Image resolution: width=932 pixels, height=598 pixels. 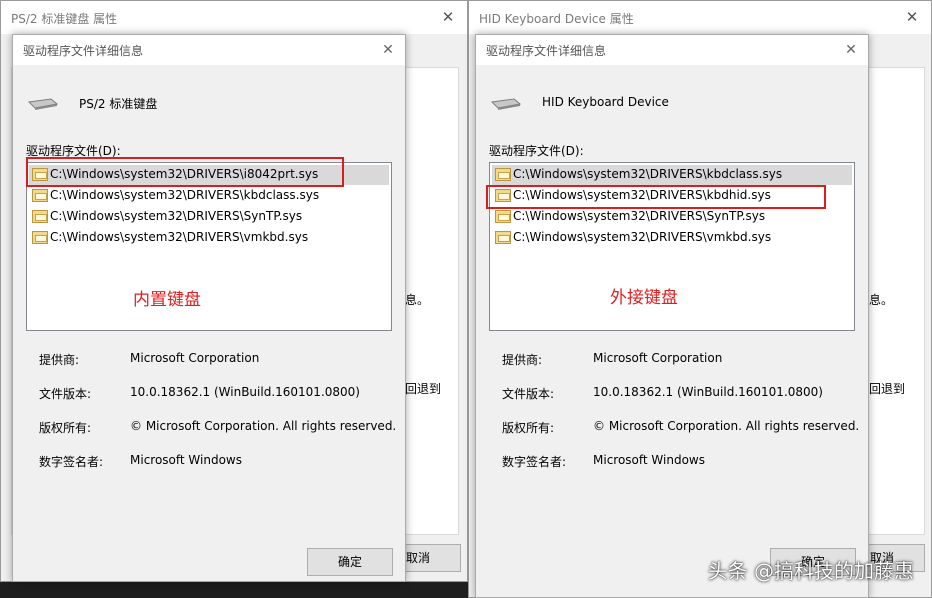 What do you see at coordinates (167, 300) in the screenshot?
I see `annotation-label: 内置键盘` at bounding box center [167, 300].